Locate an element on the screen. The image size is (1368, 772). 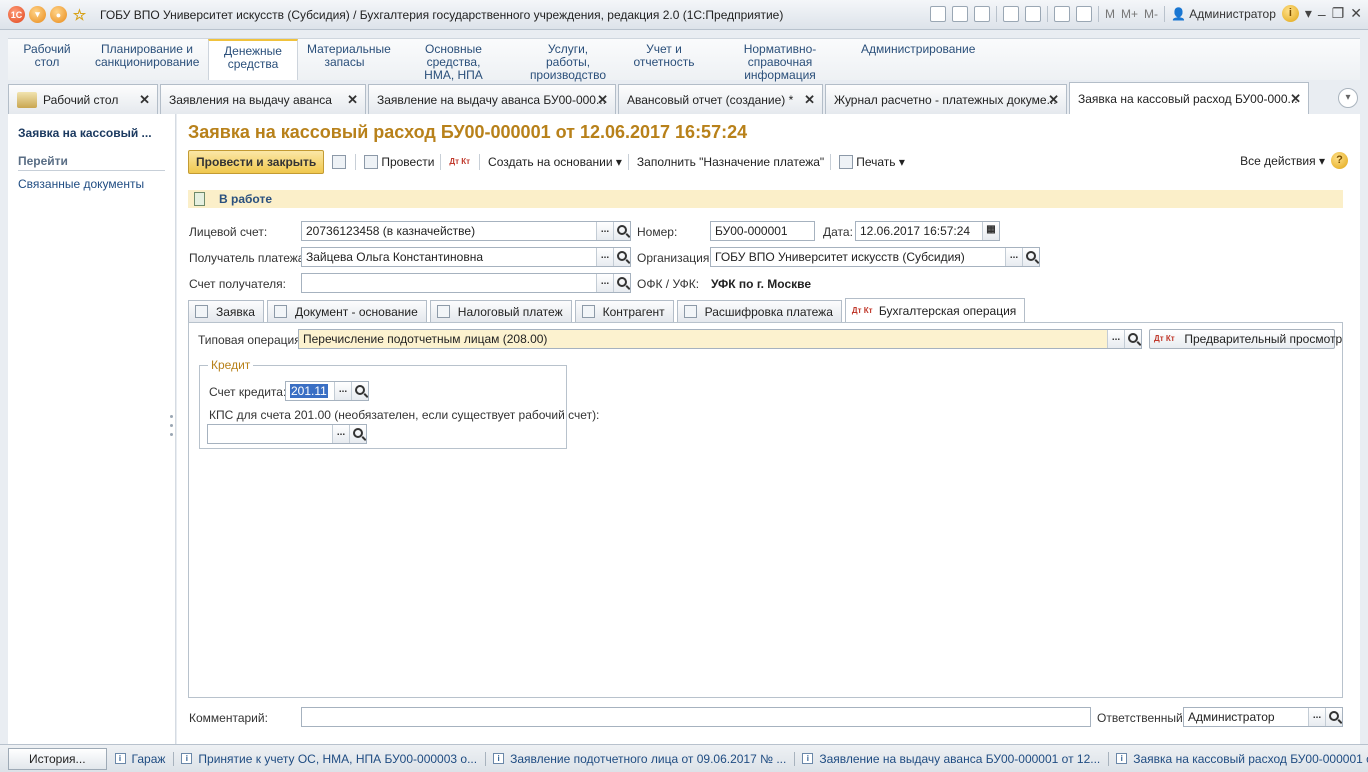
restore-icon: ❐ is located at coordinates (1338, 13).